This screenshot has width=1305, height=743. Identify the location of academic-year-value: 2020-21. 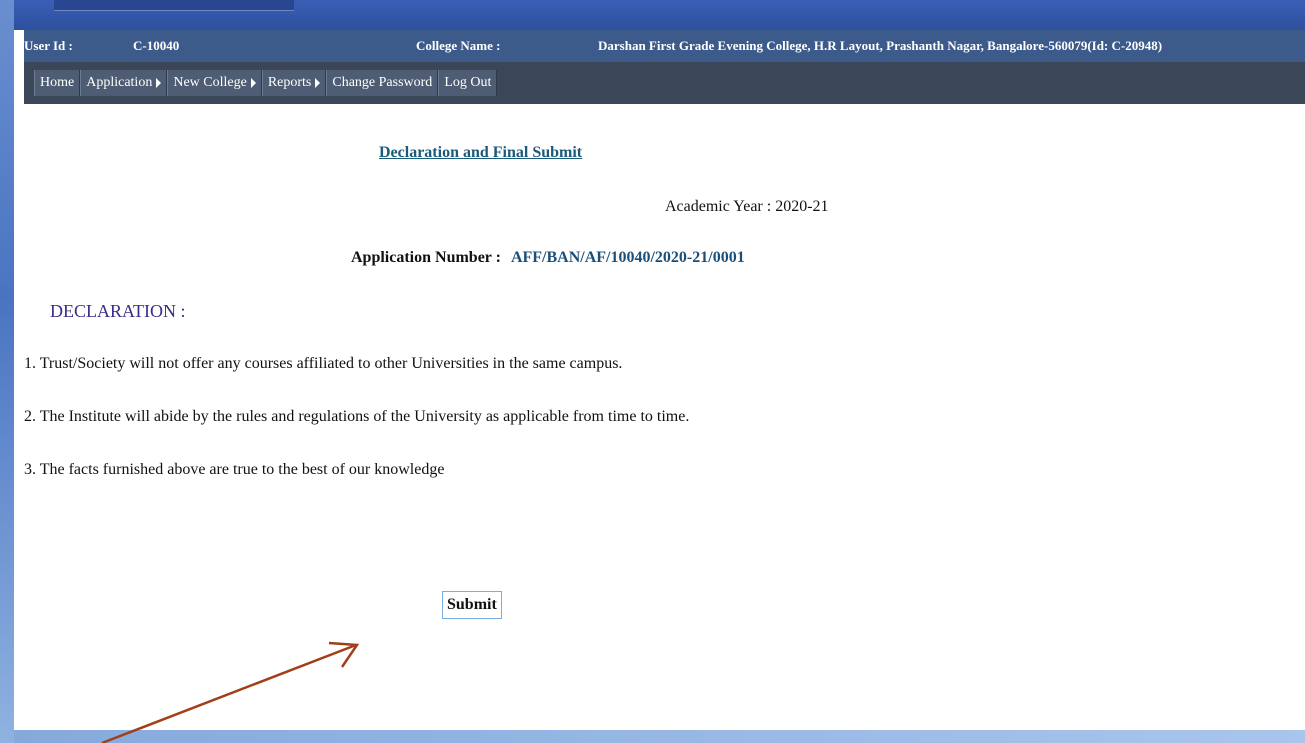
(802, 206).